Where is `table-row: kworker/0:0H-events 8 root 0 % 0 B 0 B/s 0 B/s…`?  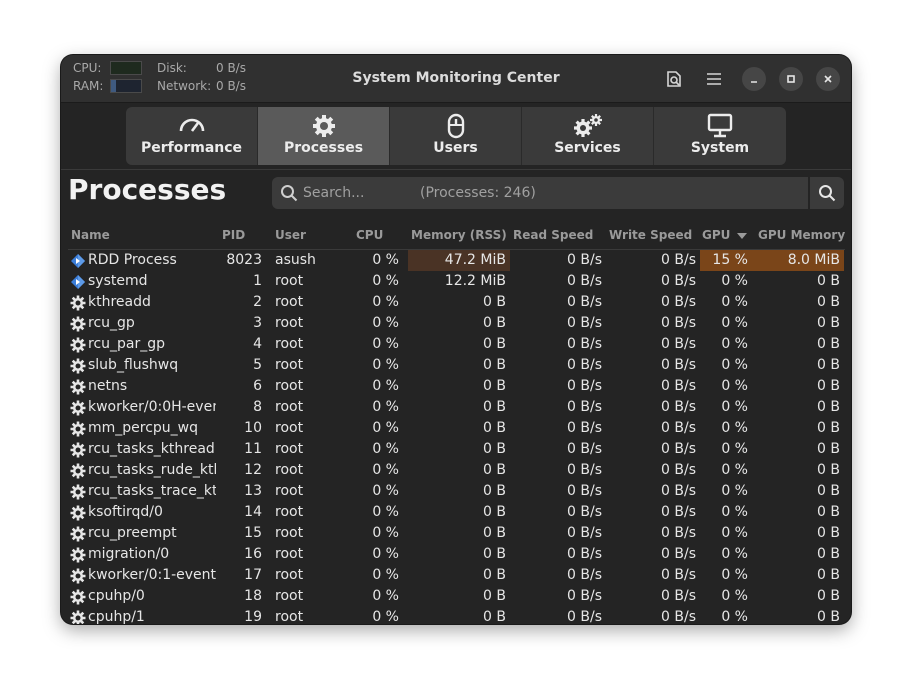 table-row: kworker/0:0H-events 8 root 0 % 0 B 0 B/s 0 B/s… is located at coordinates (456, 407).